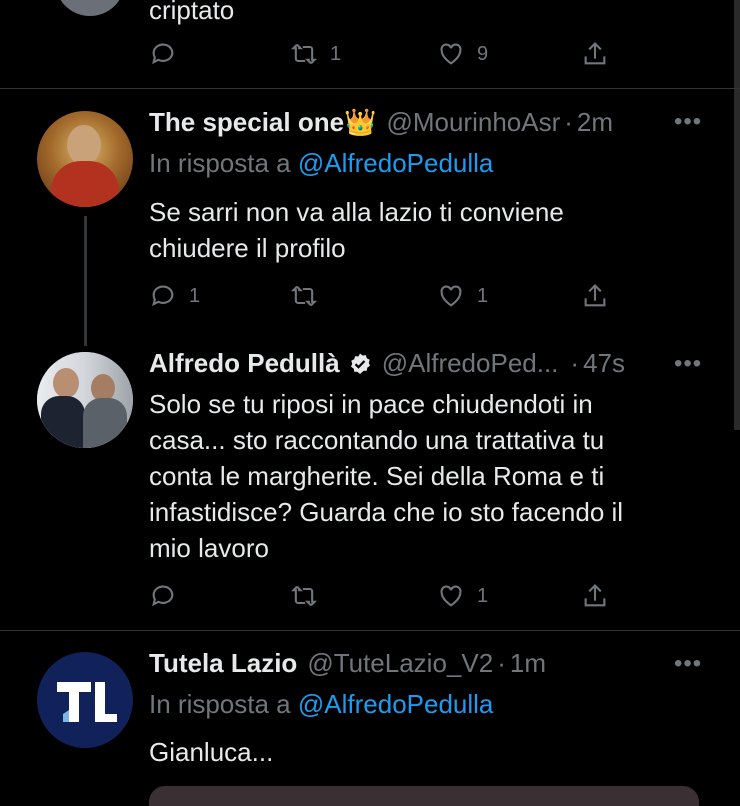  What do you see at coordinates (356, 212) in the screenshot?
I see `tweet-text-line: Se sarri non va alla lazio ti conviene` at bounding box center [356, 212].